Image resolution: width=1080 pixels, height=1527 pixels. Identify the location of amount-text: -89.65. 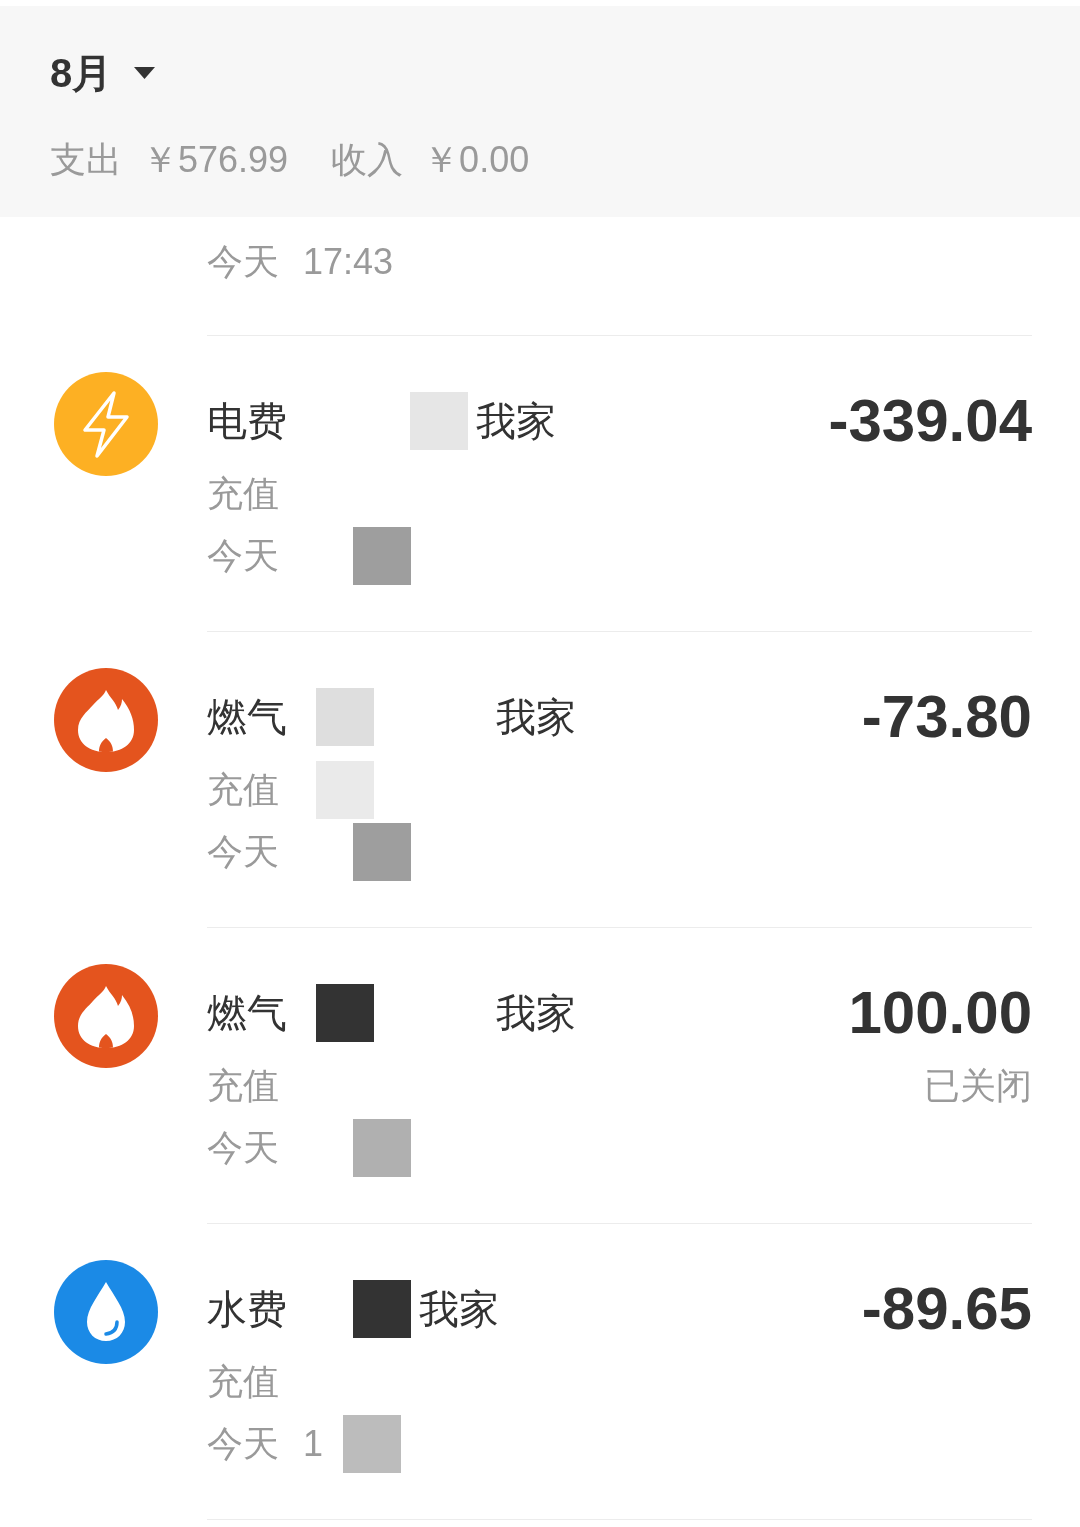
(946, 1309).